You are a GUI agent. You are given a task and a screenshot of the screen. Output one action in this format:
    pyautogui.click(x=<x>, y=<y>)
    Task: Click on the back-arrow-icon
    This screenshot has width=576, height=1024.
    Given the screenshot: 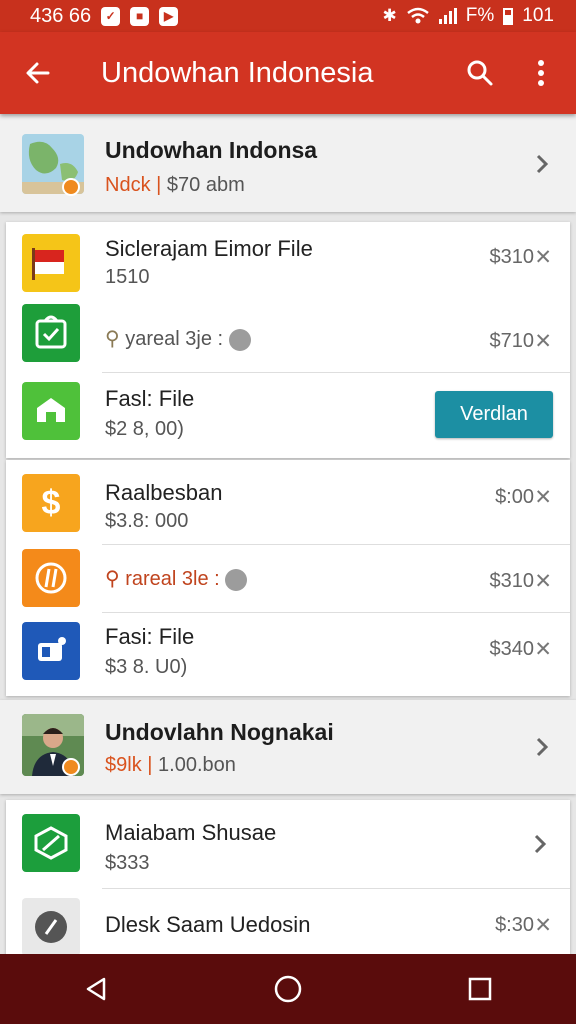 What is the action you would take?
    pyautogui.click(x=38, y=73)
    